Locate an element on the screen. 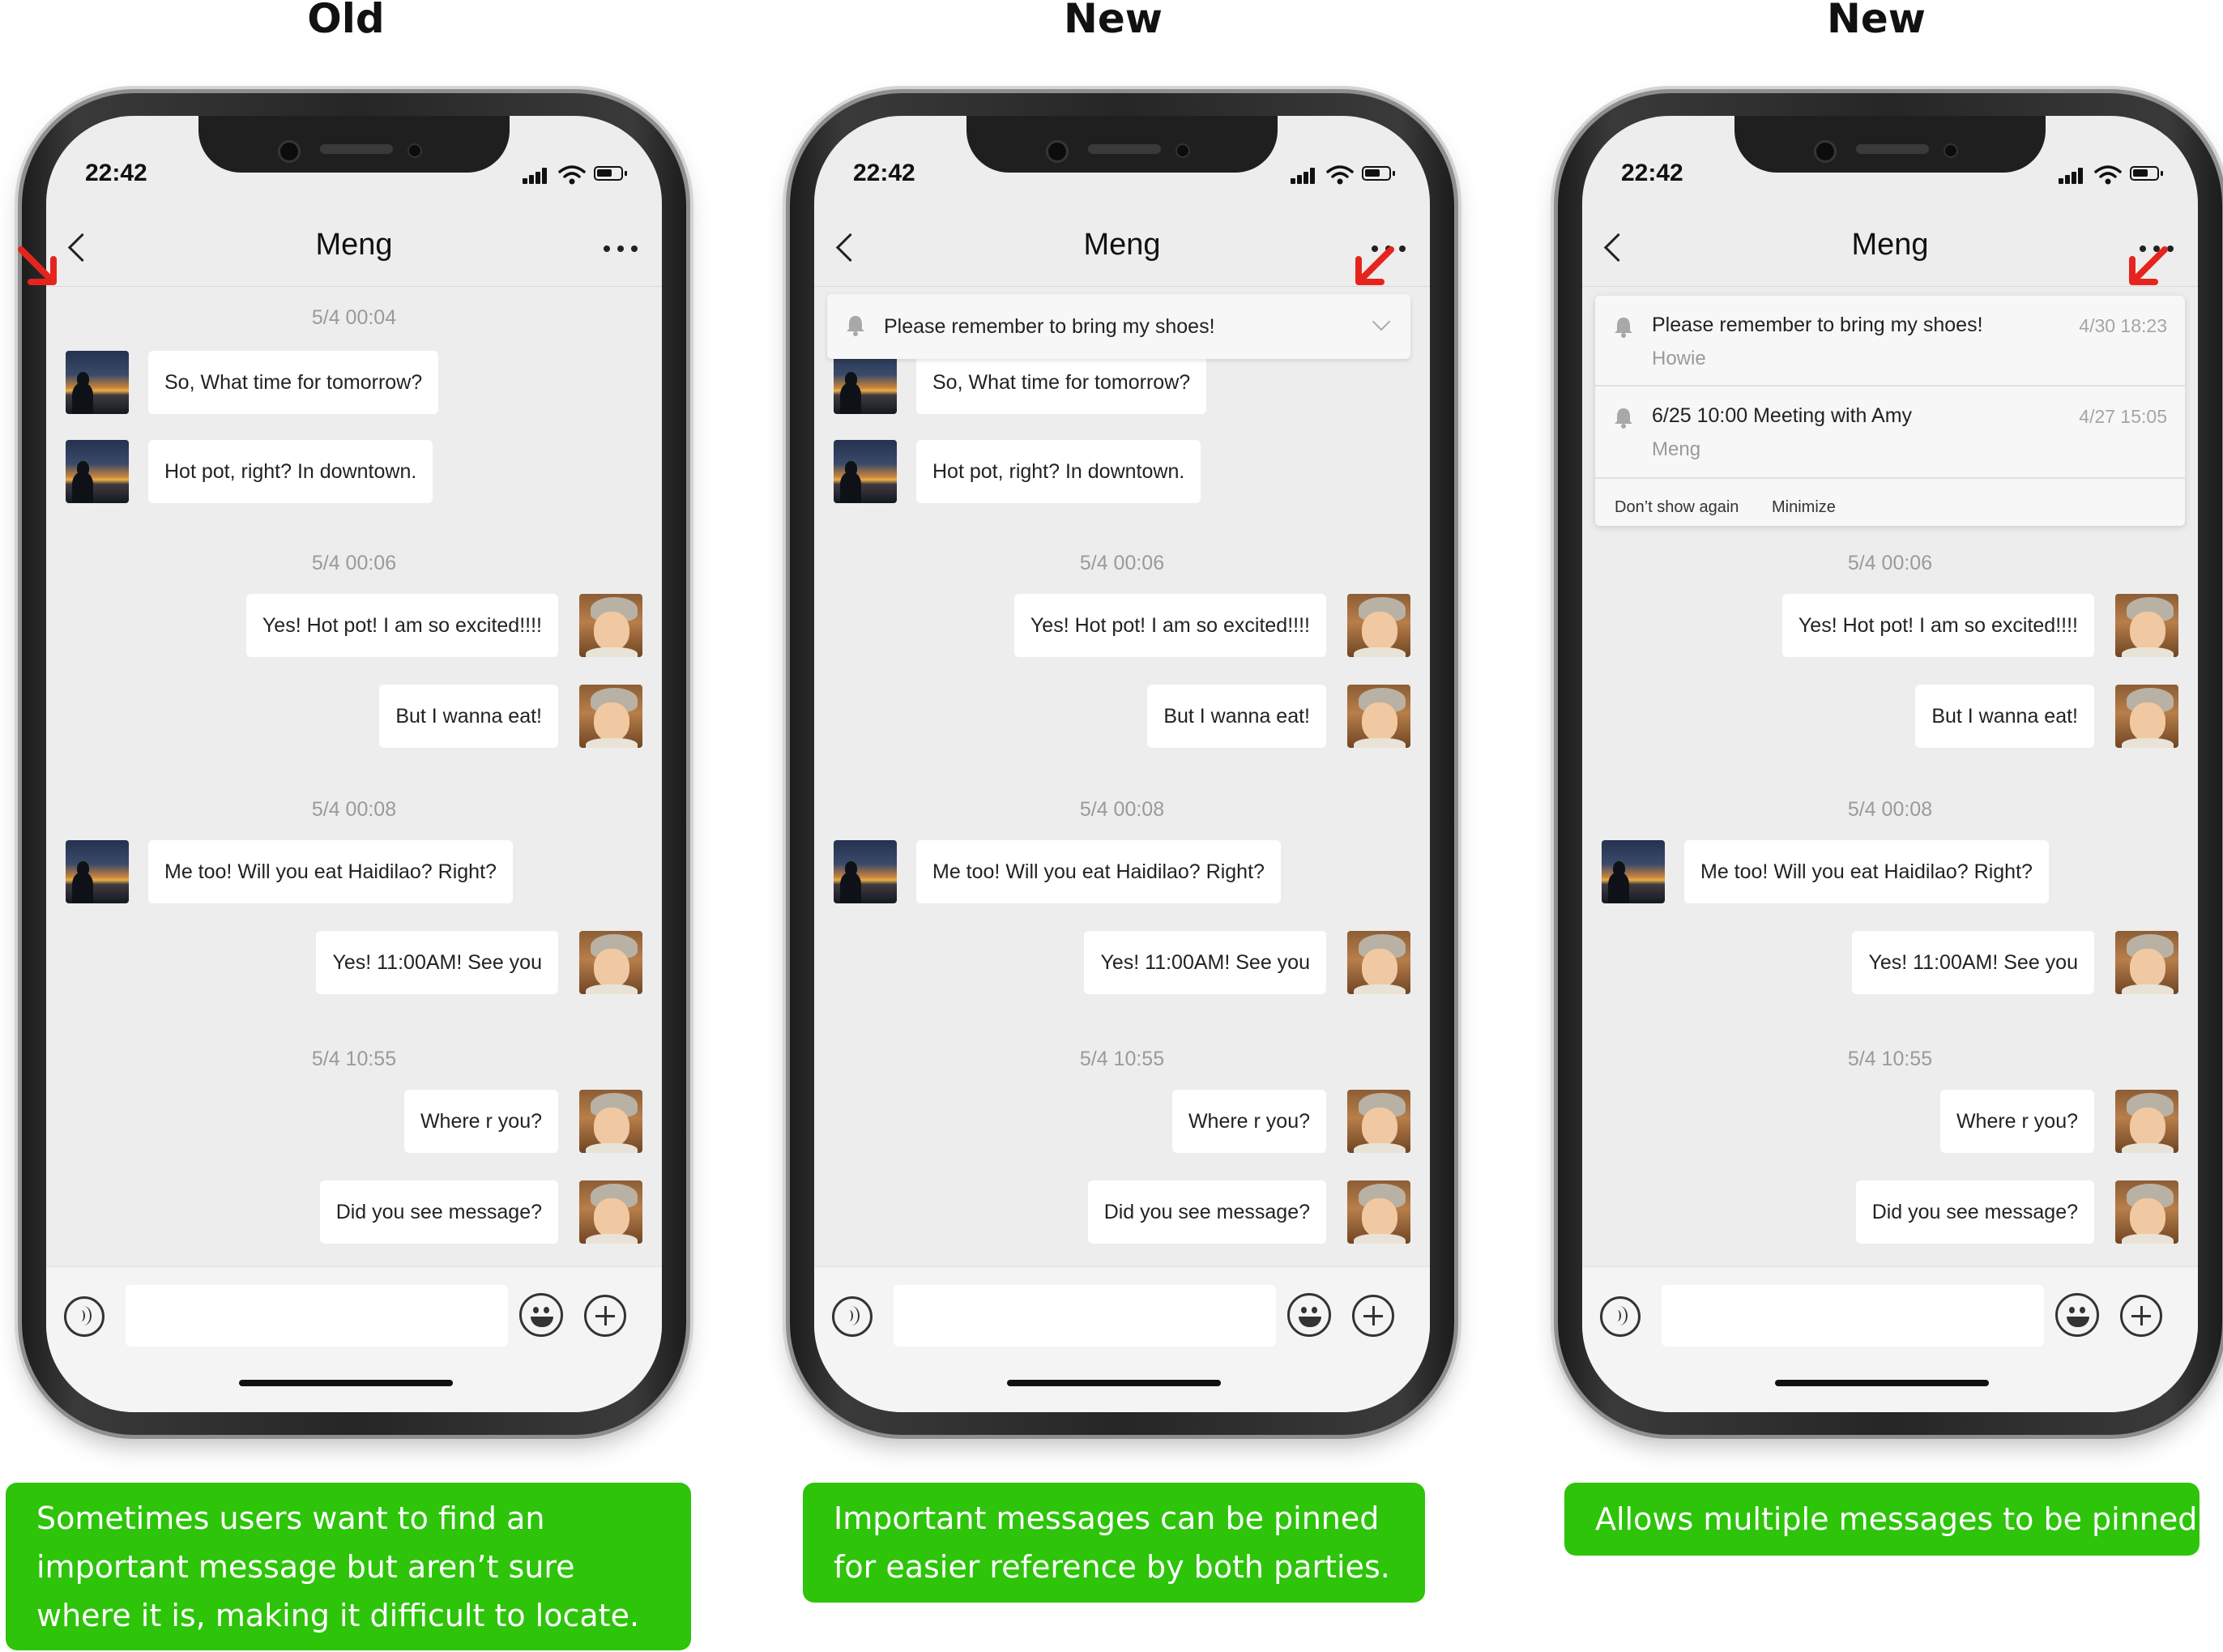 Image resolution: width=2223 pixels, height=1652 pixels. more-dots-icon is located at coordinates (622, 249).